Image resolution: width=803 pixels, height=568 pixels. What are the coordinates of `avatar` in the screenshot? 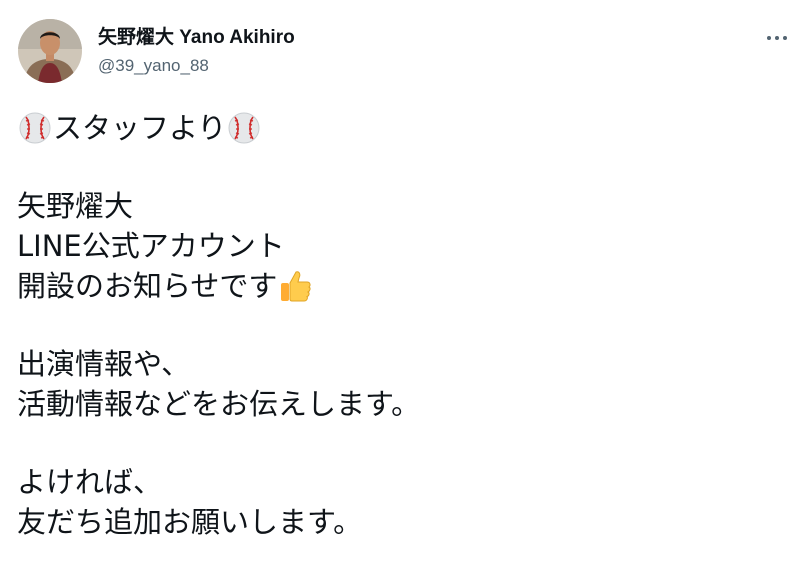 It's located at (50, 51).